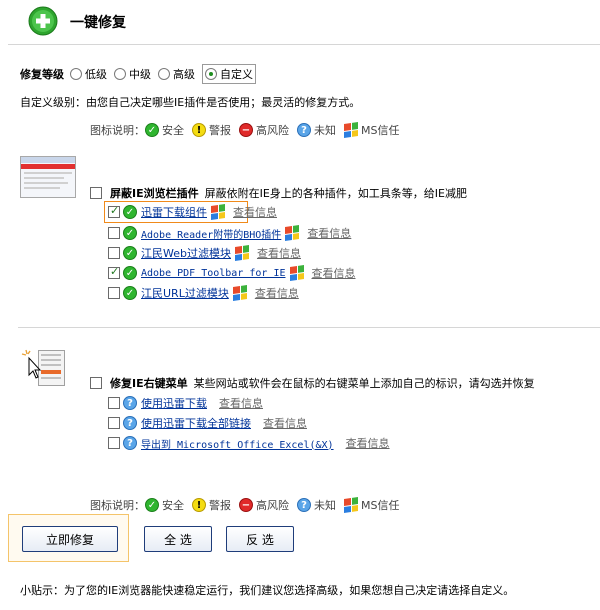 The height and width of the screenshot is (610, 600). I want to click on plugin-name-link: Adobe PDF Toolbar for IE, so click(213, 273).